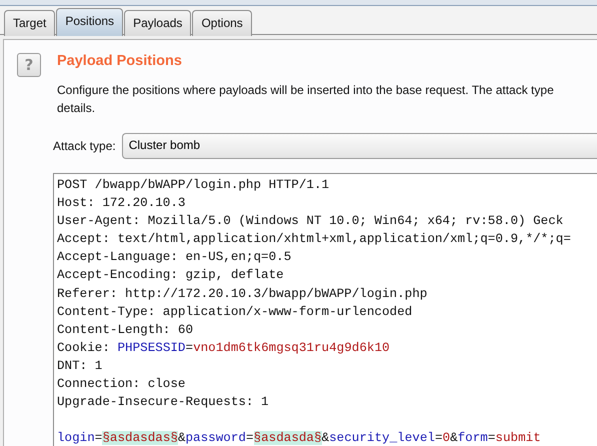  Describe the element at coordinates (121, 203) in the screenshot. I see `request-line: Host: 172.20.10.3` at that location.